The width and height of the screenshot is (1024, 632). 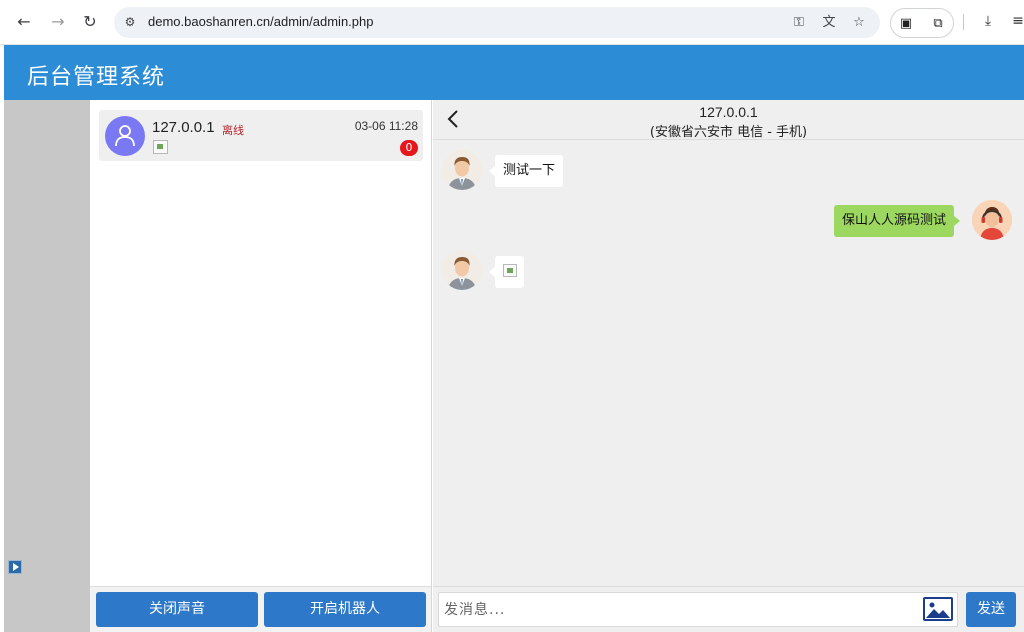 What do you see at coordinates (991, 609) in the screenshot?
I see `send-button: 发送` at bounding box center [991, 609].